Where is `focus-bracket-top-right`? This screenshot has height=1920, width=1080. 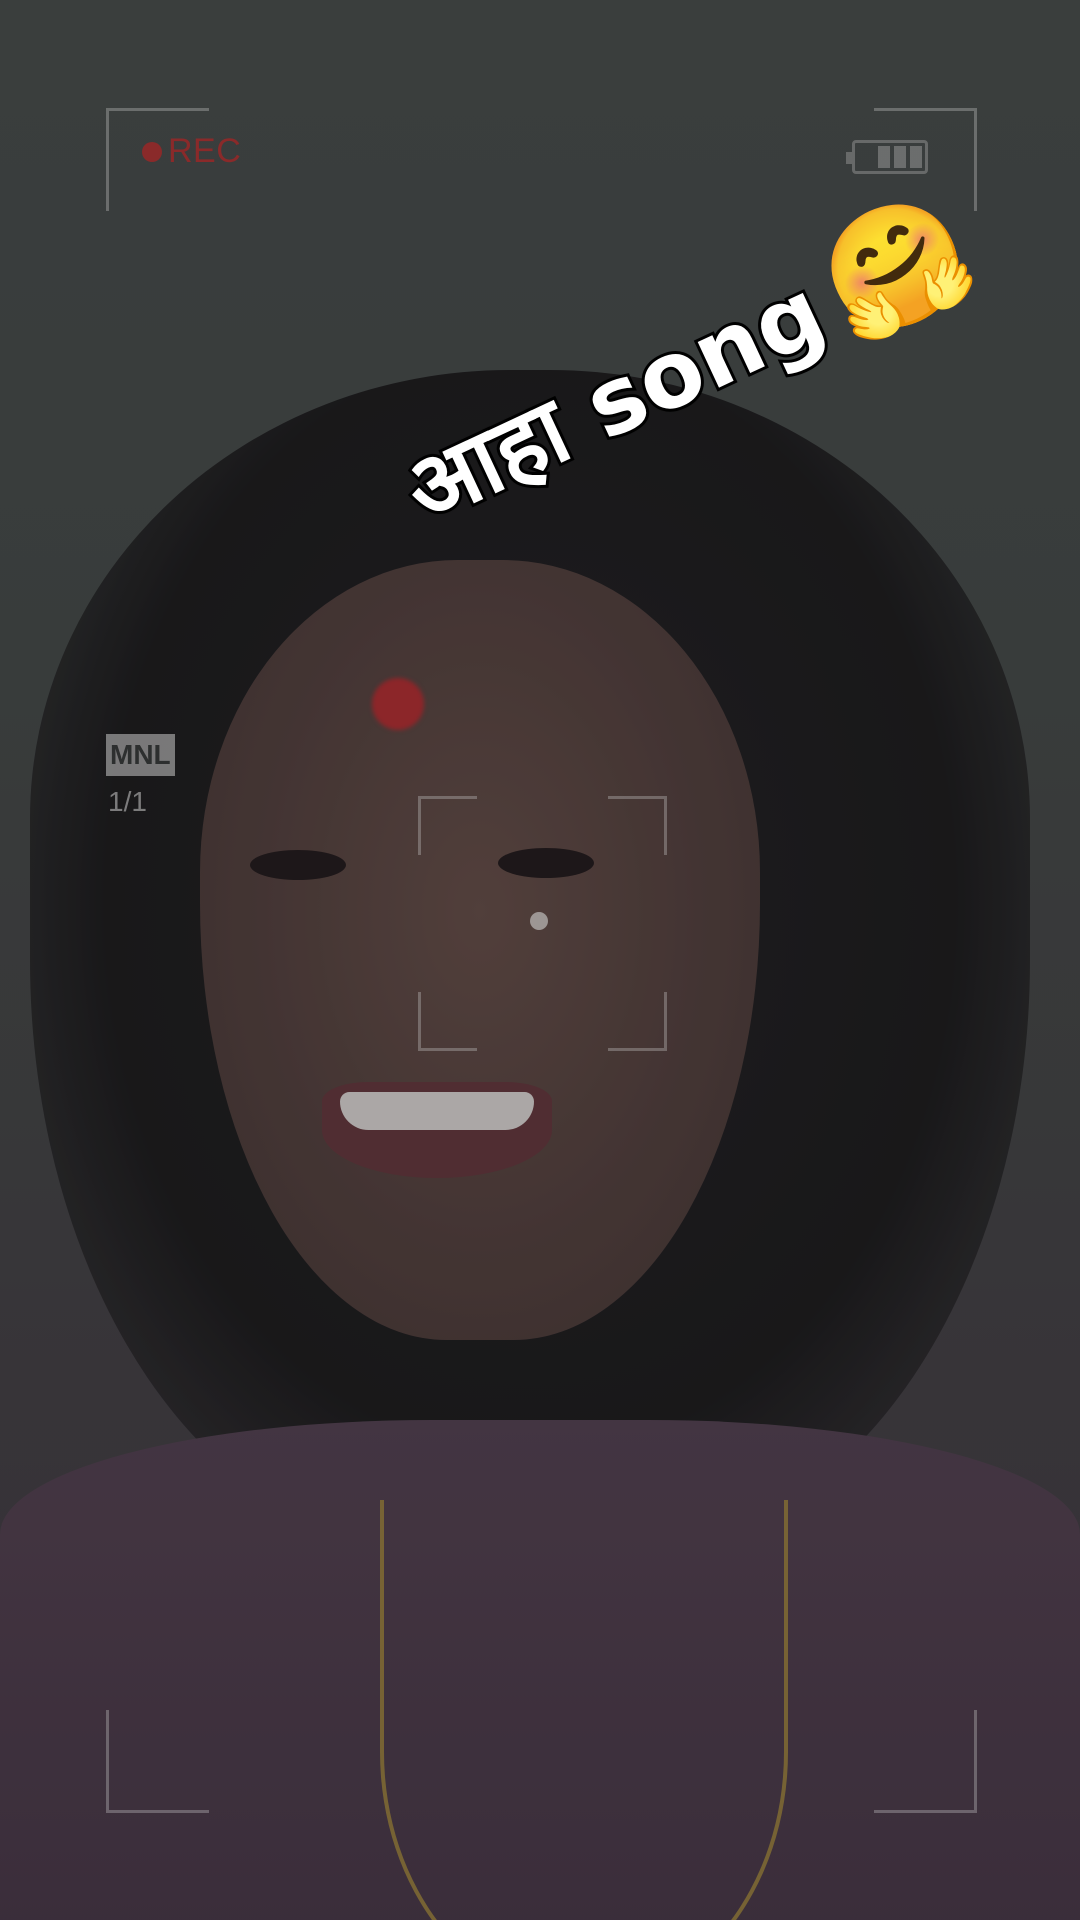 focus-bracket-top-right is located at coordinates (637, 825).